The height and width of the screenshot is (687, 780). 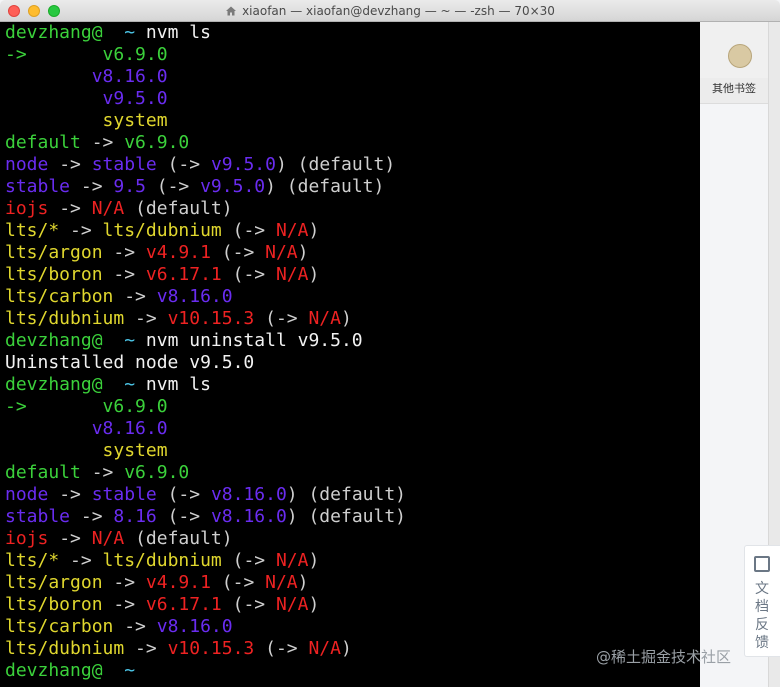 I want to click on terminal-line: system, so click(x=205, y=121).